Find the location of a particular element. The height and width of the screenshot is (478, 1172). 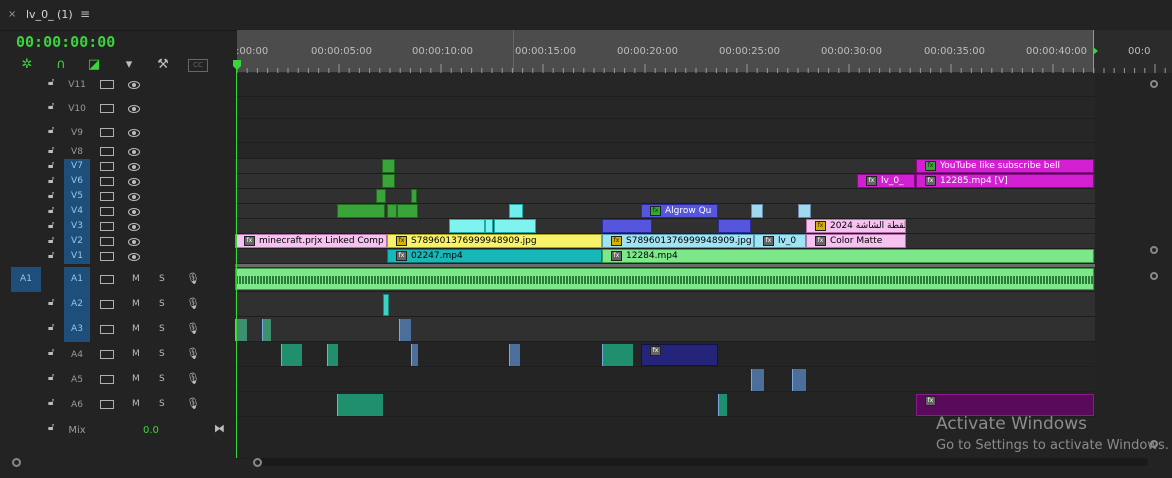

audio-clip-a1 is located at coordinates (664, 279).